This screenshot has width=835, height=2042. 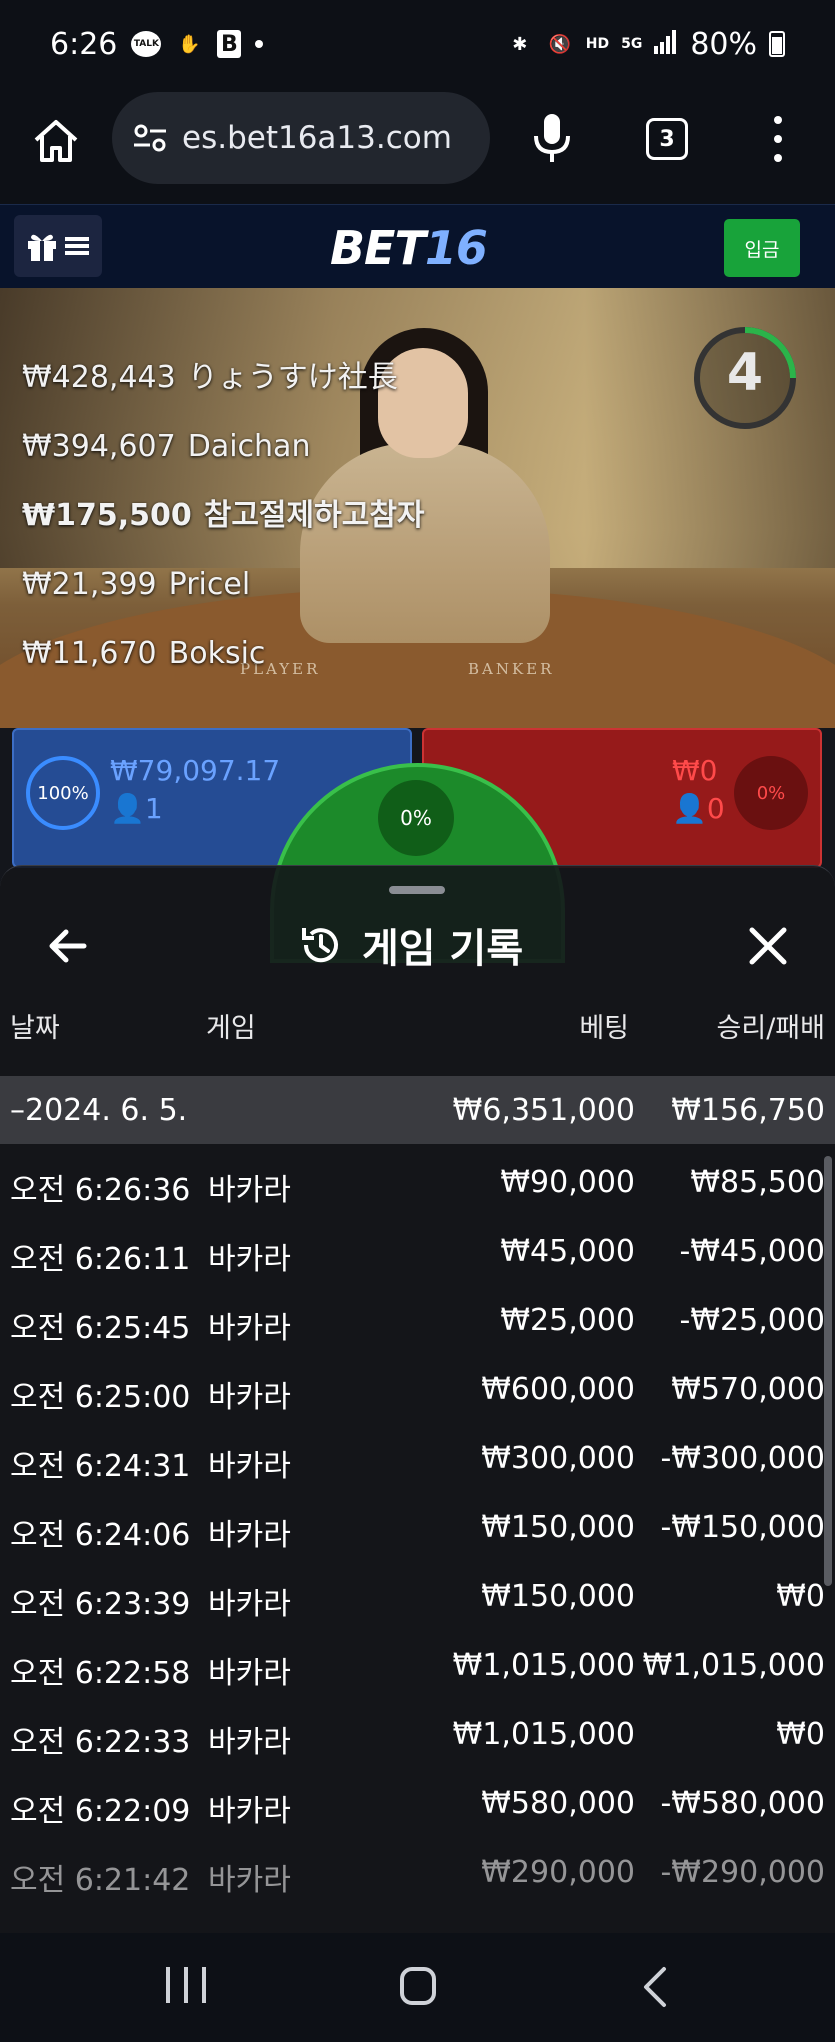 What do you see at coordinates (742, 1458) in the screenshot?
I see `row-result: -₩300,000` at bounding box center [742, 1458].